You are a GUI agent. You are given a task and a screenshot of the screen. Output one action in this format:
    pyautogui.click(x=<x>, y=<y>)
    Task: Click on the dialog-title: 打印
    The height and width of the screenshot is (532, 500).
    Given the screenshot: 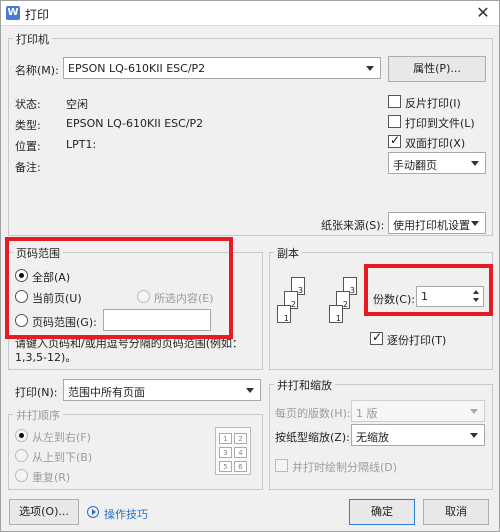 What is the action you would take?
    pyautogui.click(x=37, y=15)
    